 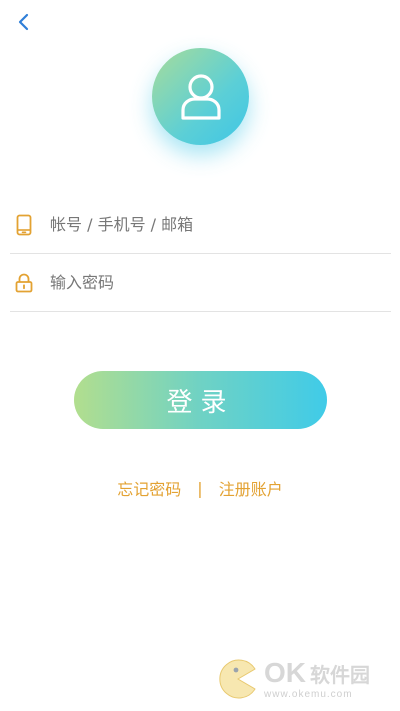 I want to click on register-link: 注册账户, so click(x=251, y=488).